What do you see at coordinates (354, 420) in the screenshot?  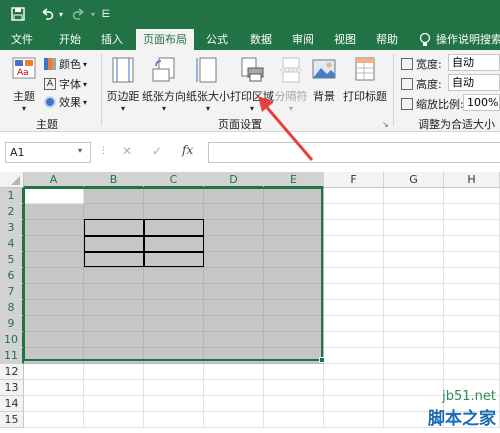 I see `cell-f15` at bounding box center [354, 420].